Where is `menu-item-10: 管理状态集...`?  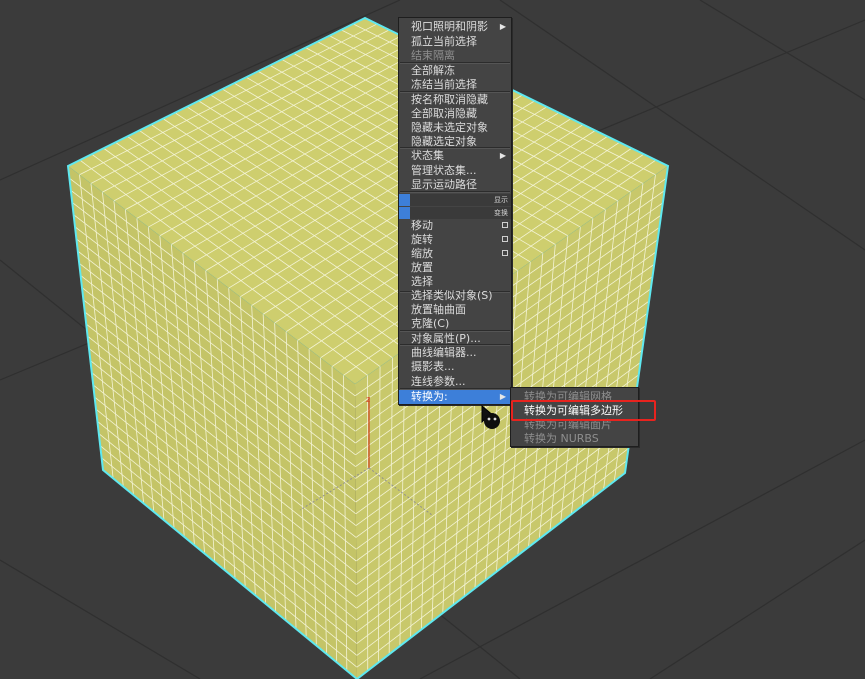 menu-item-10: 管理状态集... is located at coordinates (455, 171).